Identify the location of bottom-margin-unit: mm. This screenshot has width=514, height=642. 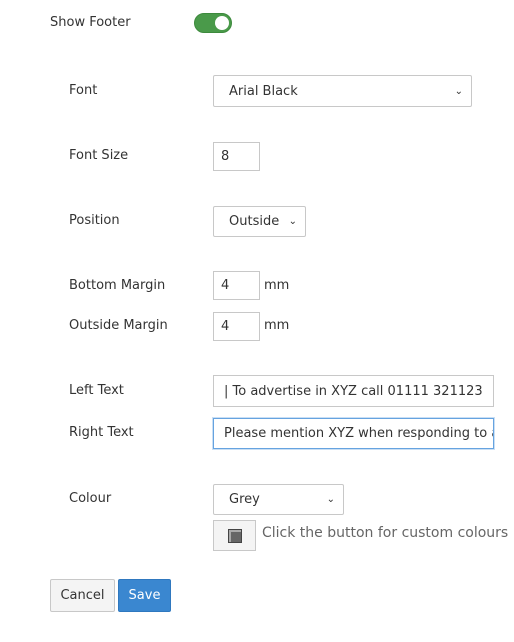
(277, 285).